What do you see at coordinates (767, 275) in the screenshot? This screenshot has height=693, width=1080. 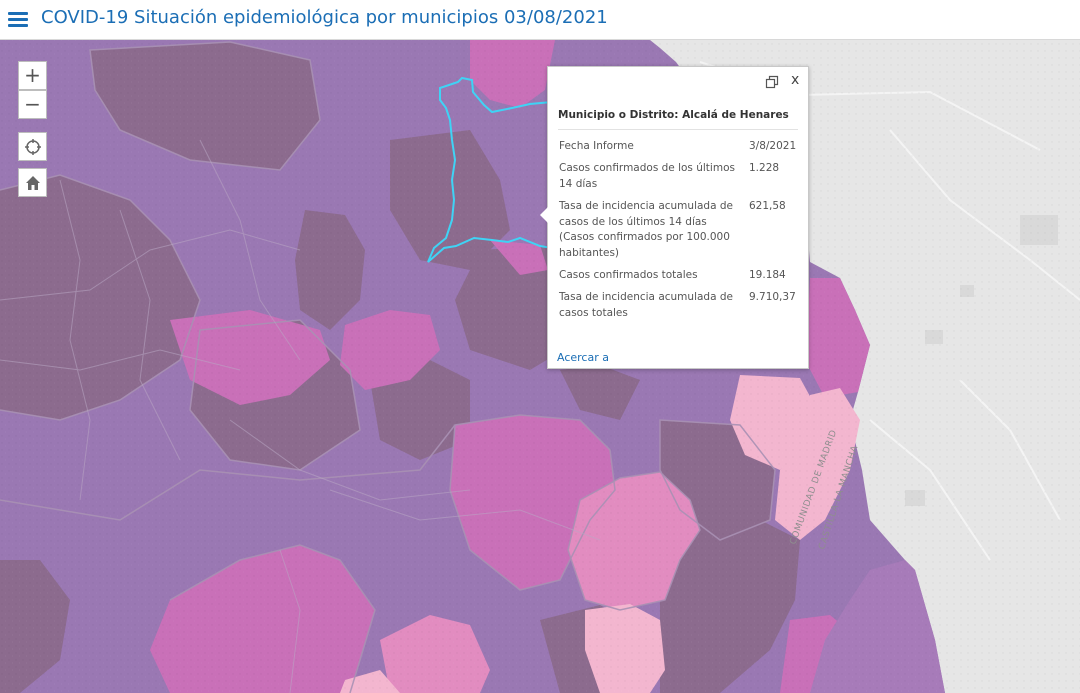 I see `field-value: 19.184` at bounding box center [767, 275].